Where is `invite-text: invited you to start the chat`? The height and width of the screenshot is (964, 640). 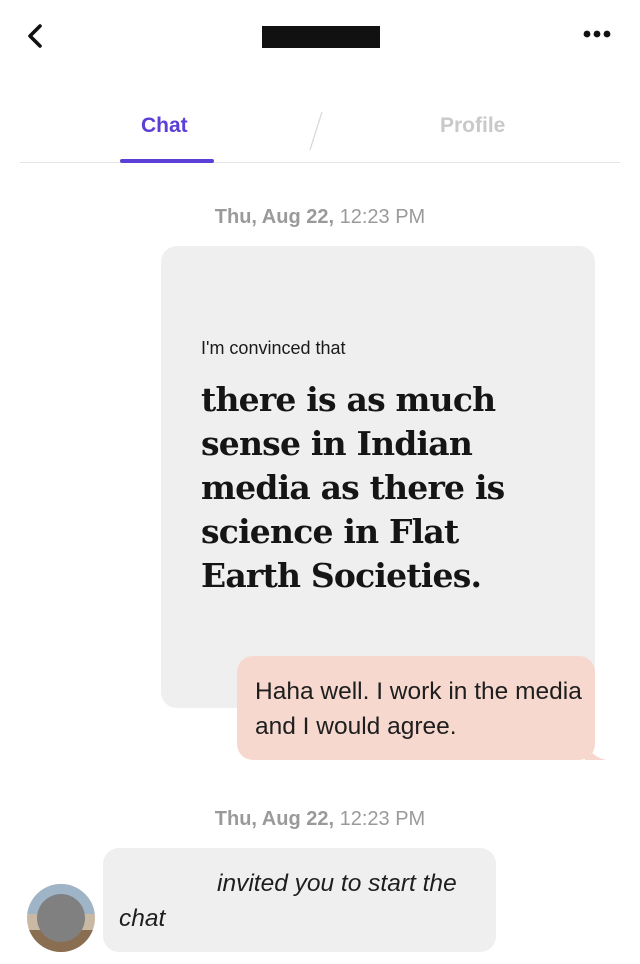 invite-text: invited you to start the chat is located at coordinates (288, 901).